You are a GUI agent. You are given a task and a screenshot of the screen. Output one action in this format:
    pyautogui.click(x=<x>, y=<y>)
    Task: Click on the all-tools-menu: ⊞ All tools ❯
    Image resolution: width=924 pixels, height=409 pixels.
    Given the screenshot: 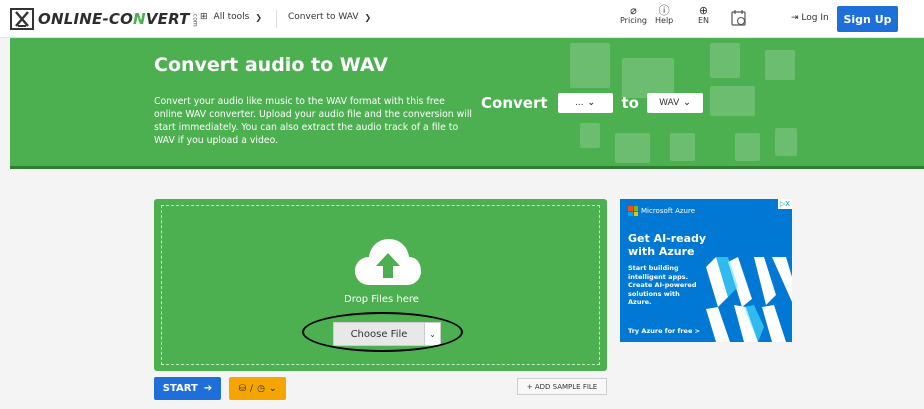 What is the action you would take?
    pyautogui.click(x=231, y=17)
    